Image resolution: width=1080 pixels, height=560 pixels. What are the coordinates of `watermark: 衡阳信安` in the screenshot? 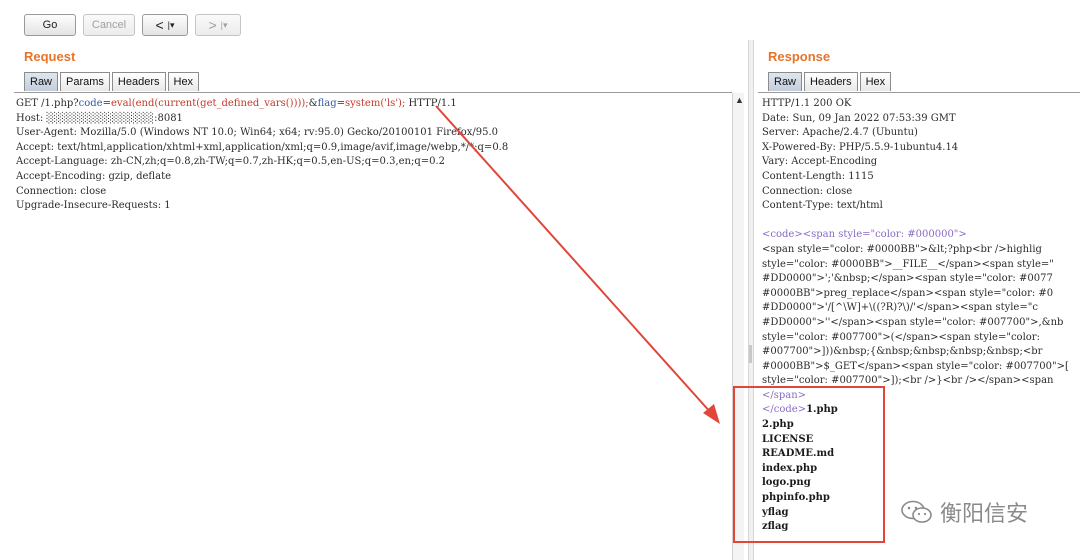 It's located at (964, 512).